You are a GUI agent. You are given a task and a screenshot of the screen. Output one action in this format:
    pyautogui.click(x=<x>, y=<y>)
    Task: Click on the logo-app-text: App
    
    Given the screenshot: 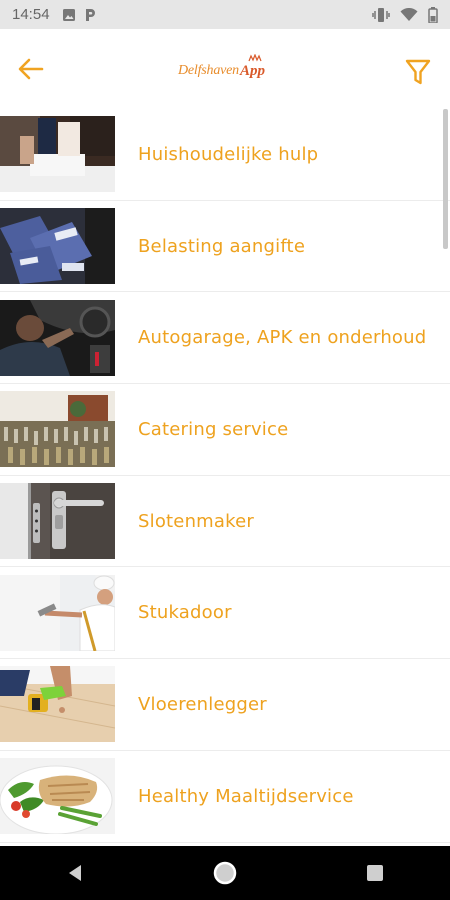 What is the action you would take?
    pyautogui.click(x=252, y=66)
    